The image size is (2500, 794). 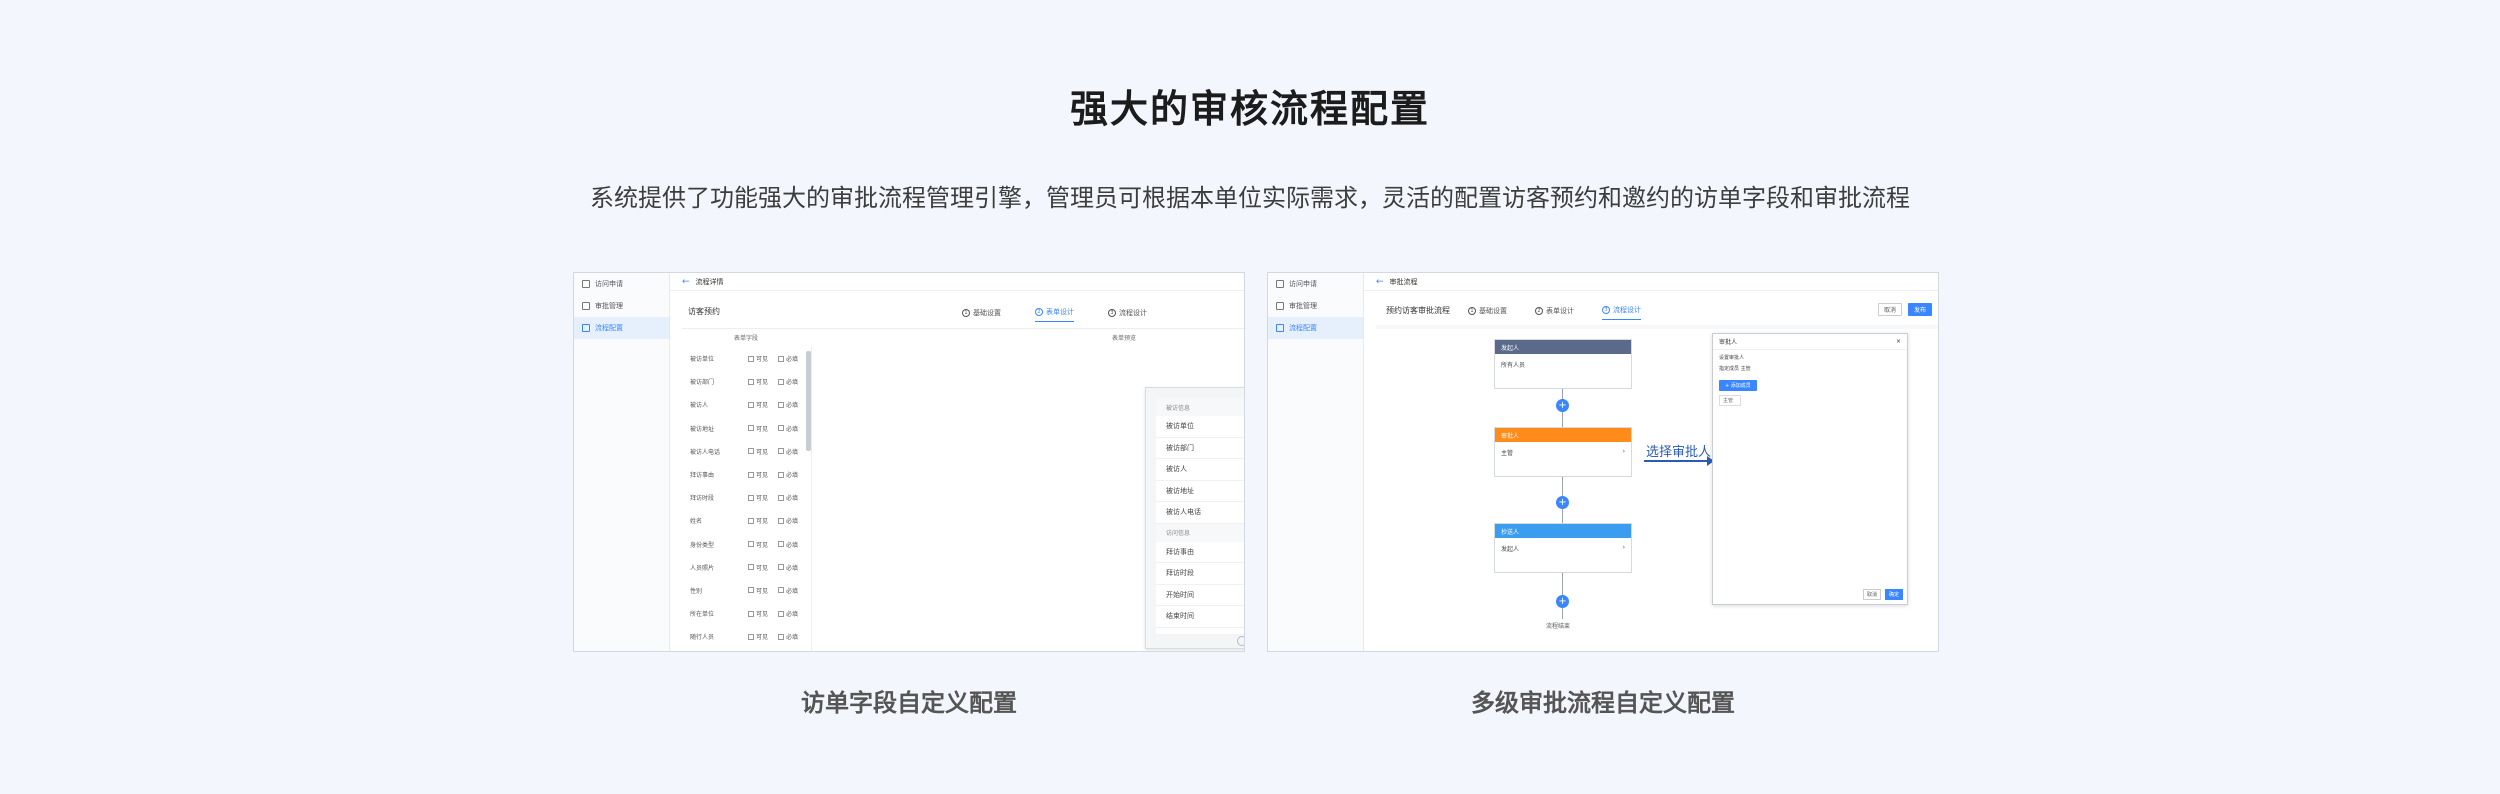 I want to click on add-member-button: + 添加成员, so click(x=1738, y=385).